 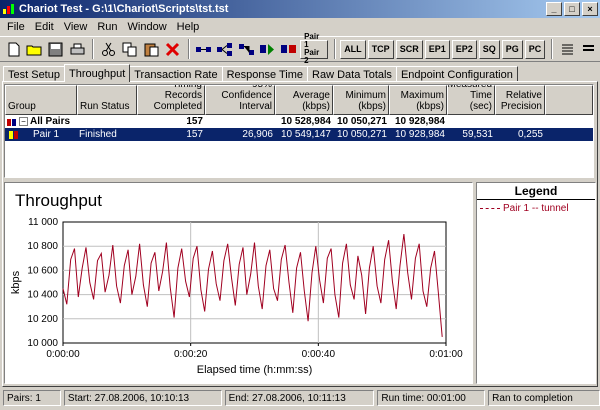 What do you see at coordinates (46, 134) in the screenshot?
I see `pair-group-label: Pair 1` at bounding box center [46, 134].